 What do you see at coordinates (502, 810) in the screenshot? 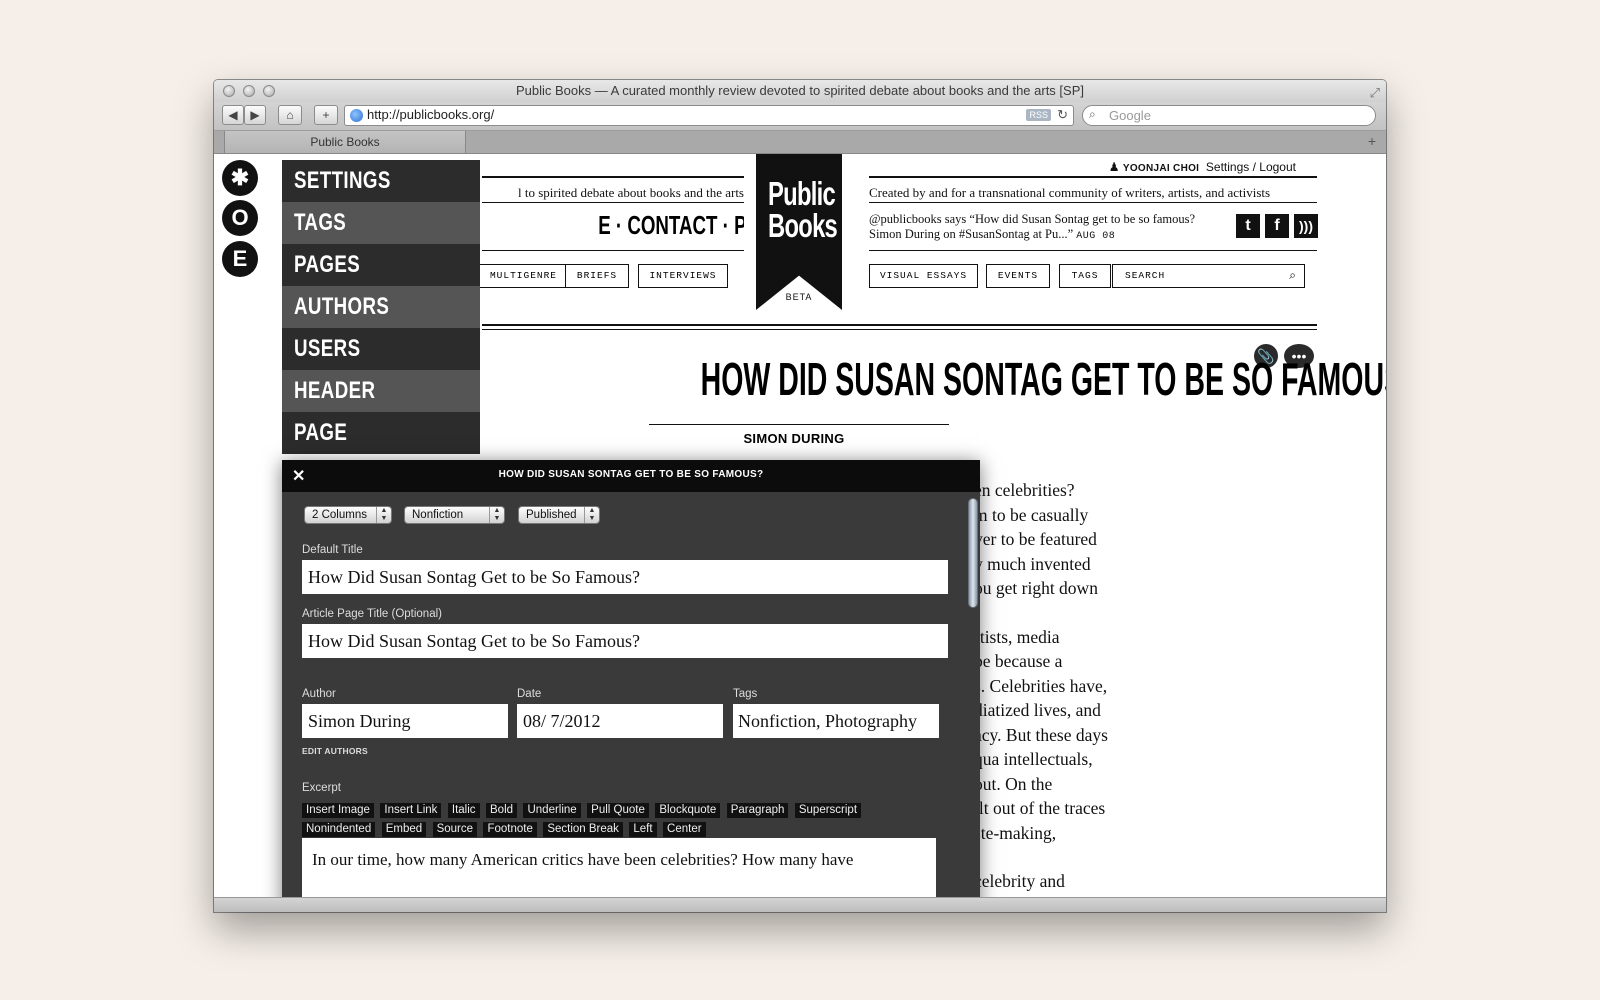
I see `bold-button: Bold` at bounding box center [502, 810].